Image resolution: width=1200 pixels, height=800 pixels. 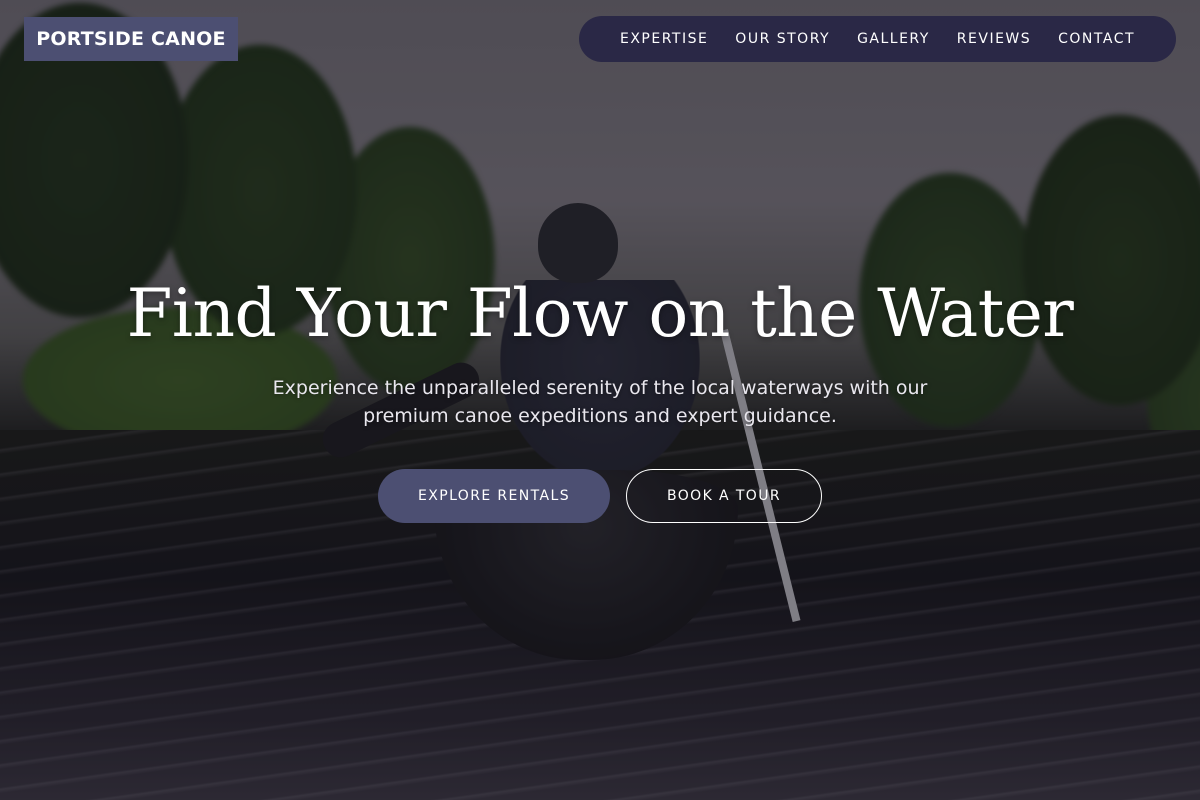 I want to click on brand-logo: PORTSIDE CANOE, so click(x=131, y=39).